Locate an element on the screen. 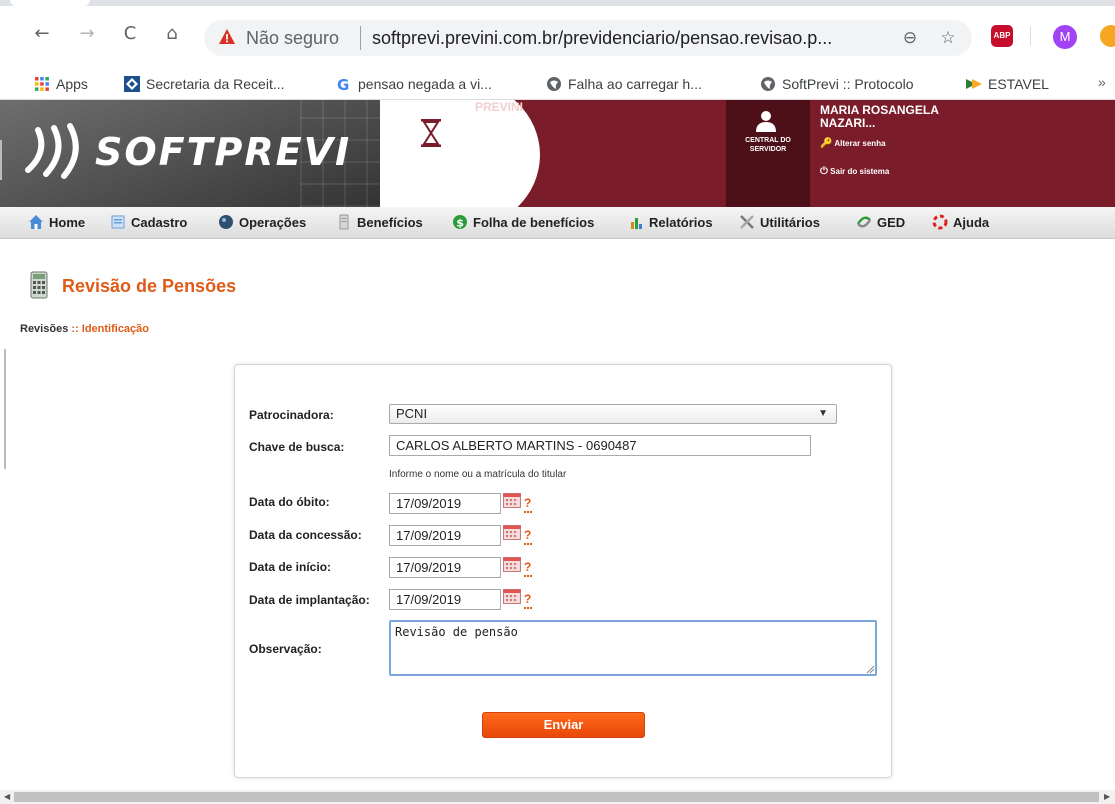 The image size is (1115, 804). submit-button: Enviar is located at coordinates (563, 725).